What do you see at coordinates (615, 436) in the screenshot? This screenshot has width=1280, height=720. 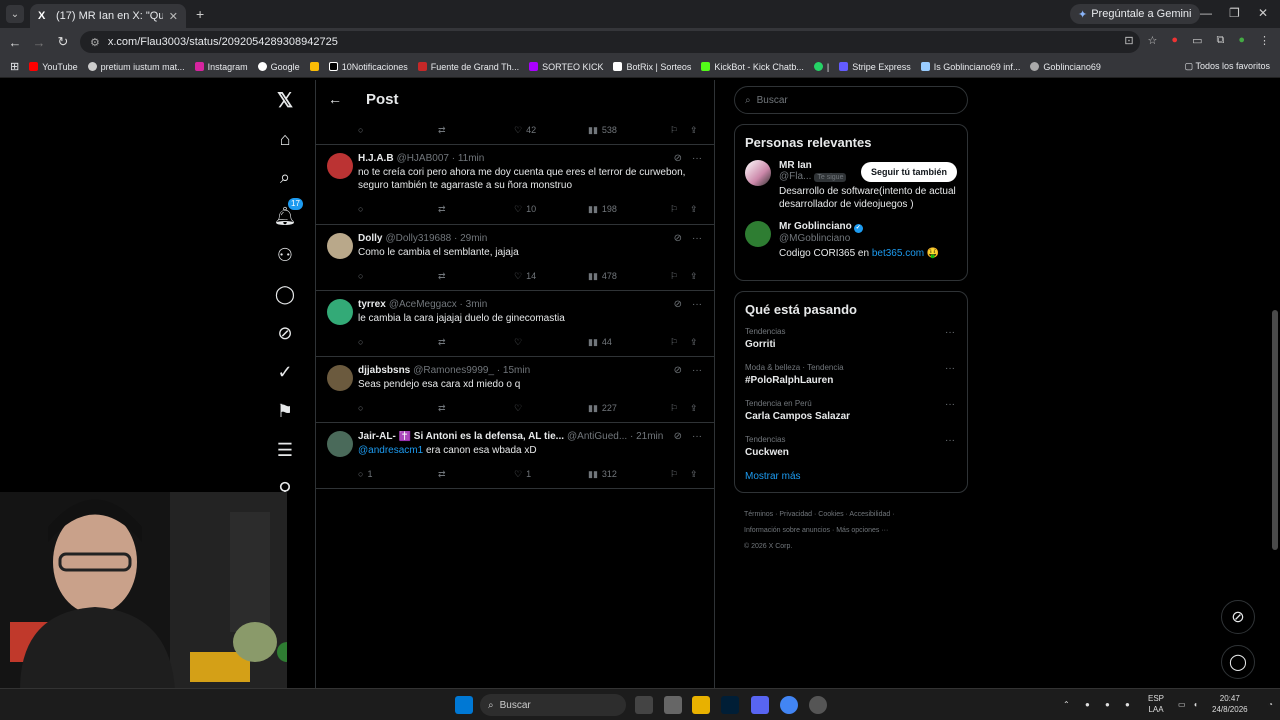 I see `tweet-handle: @AntiGued... · 21min` at bounding box center [615, 436].